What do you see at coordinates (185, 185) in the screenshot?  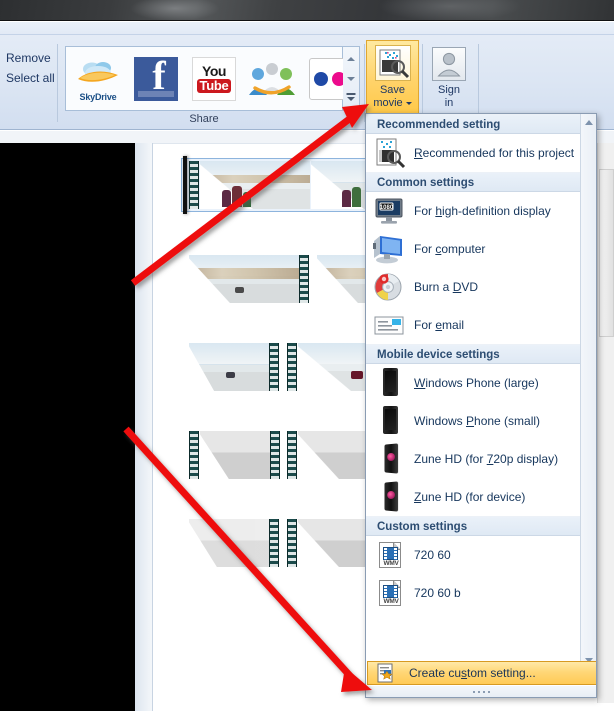 I see `playhead-indicator` at bounding box center [185, 185].